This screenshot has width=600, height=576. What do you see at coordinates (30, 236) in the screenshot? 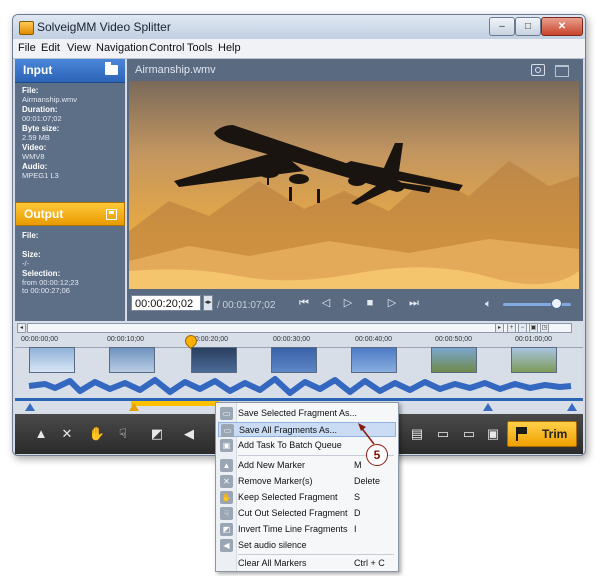
I see `output-file-info: File:` at bounding box center [30, 236].